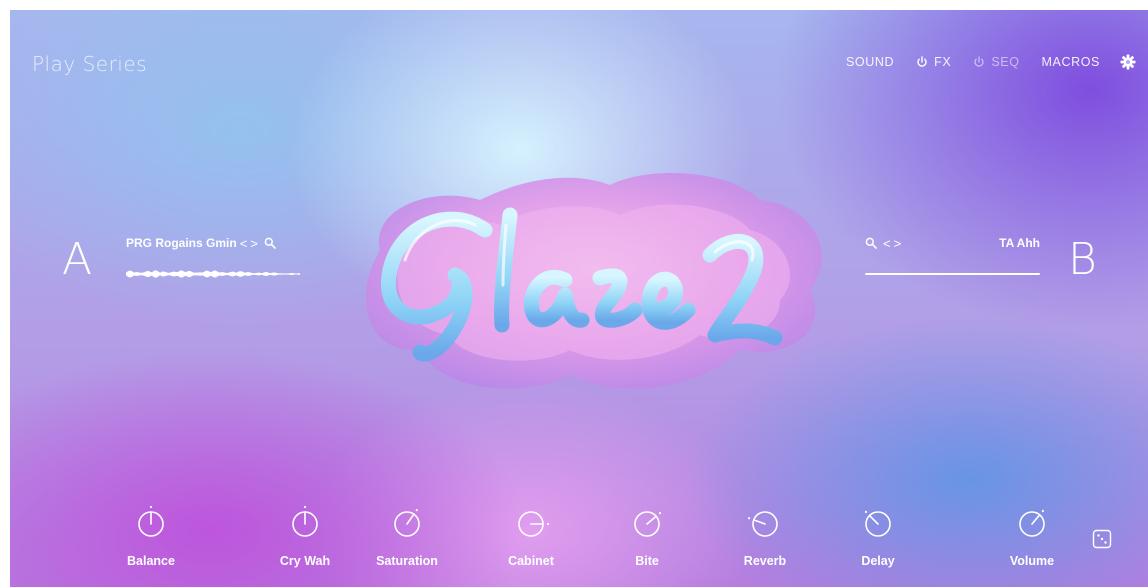  I want to click on knob-volume: Volume, so click(1032, 534).